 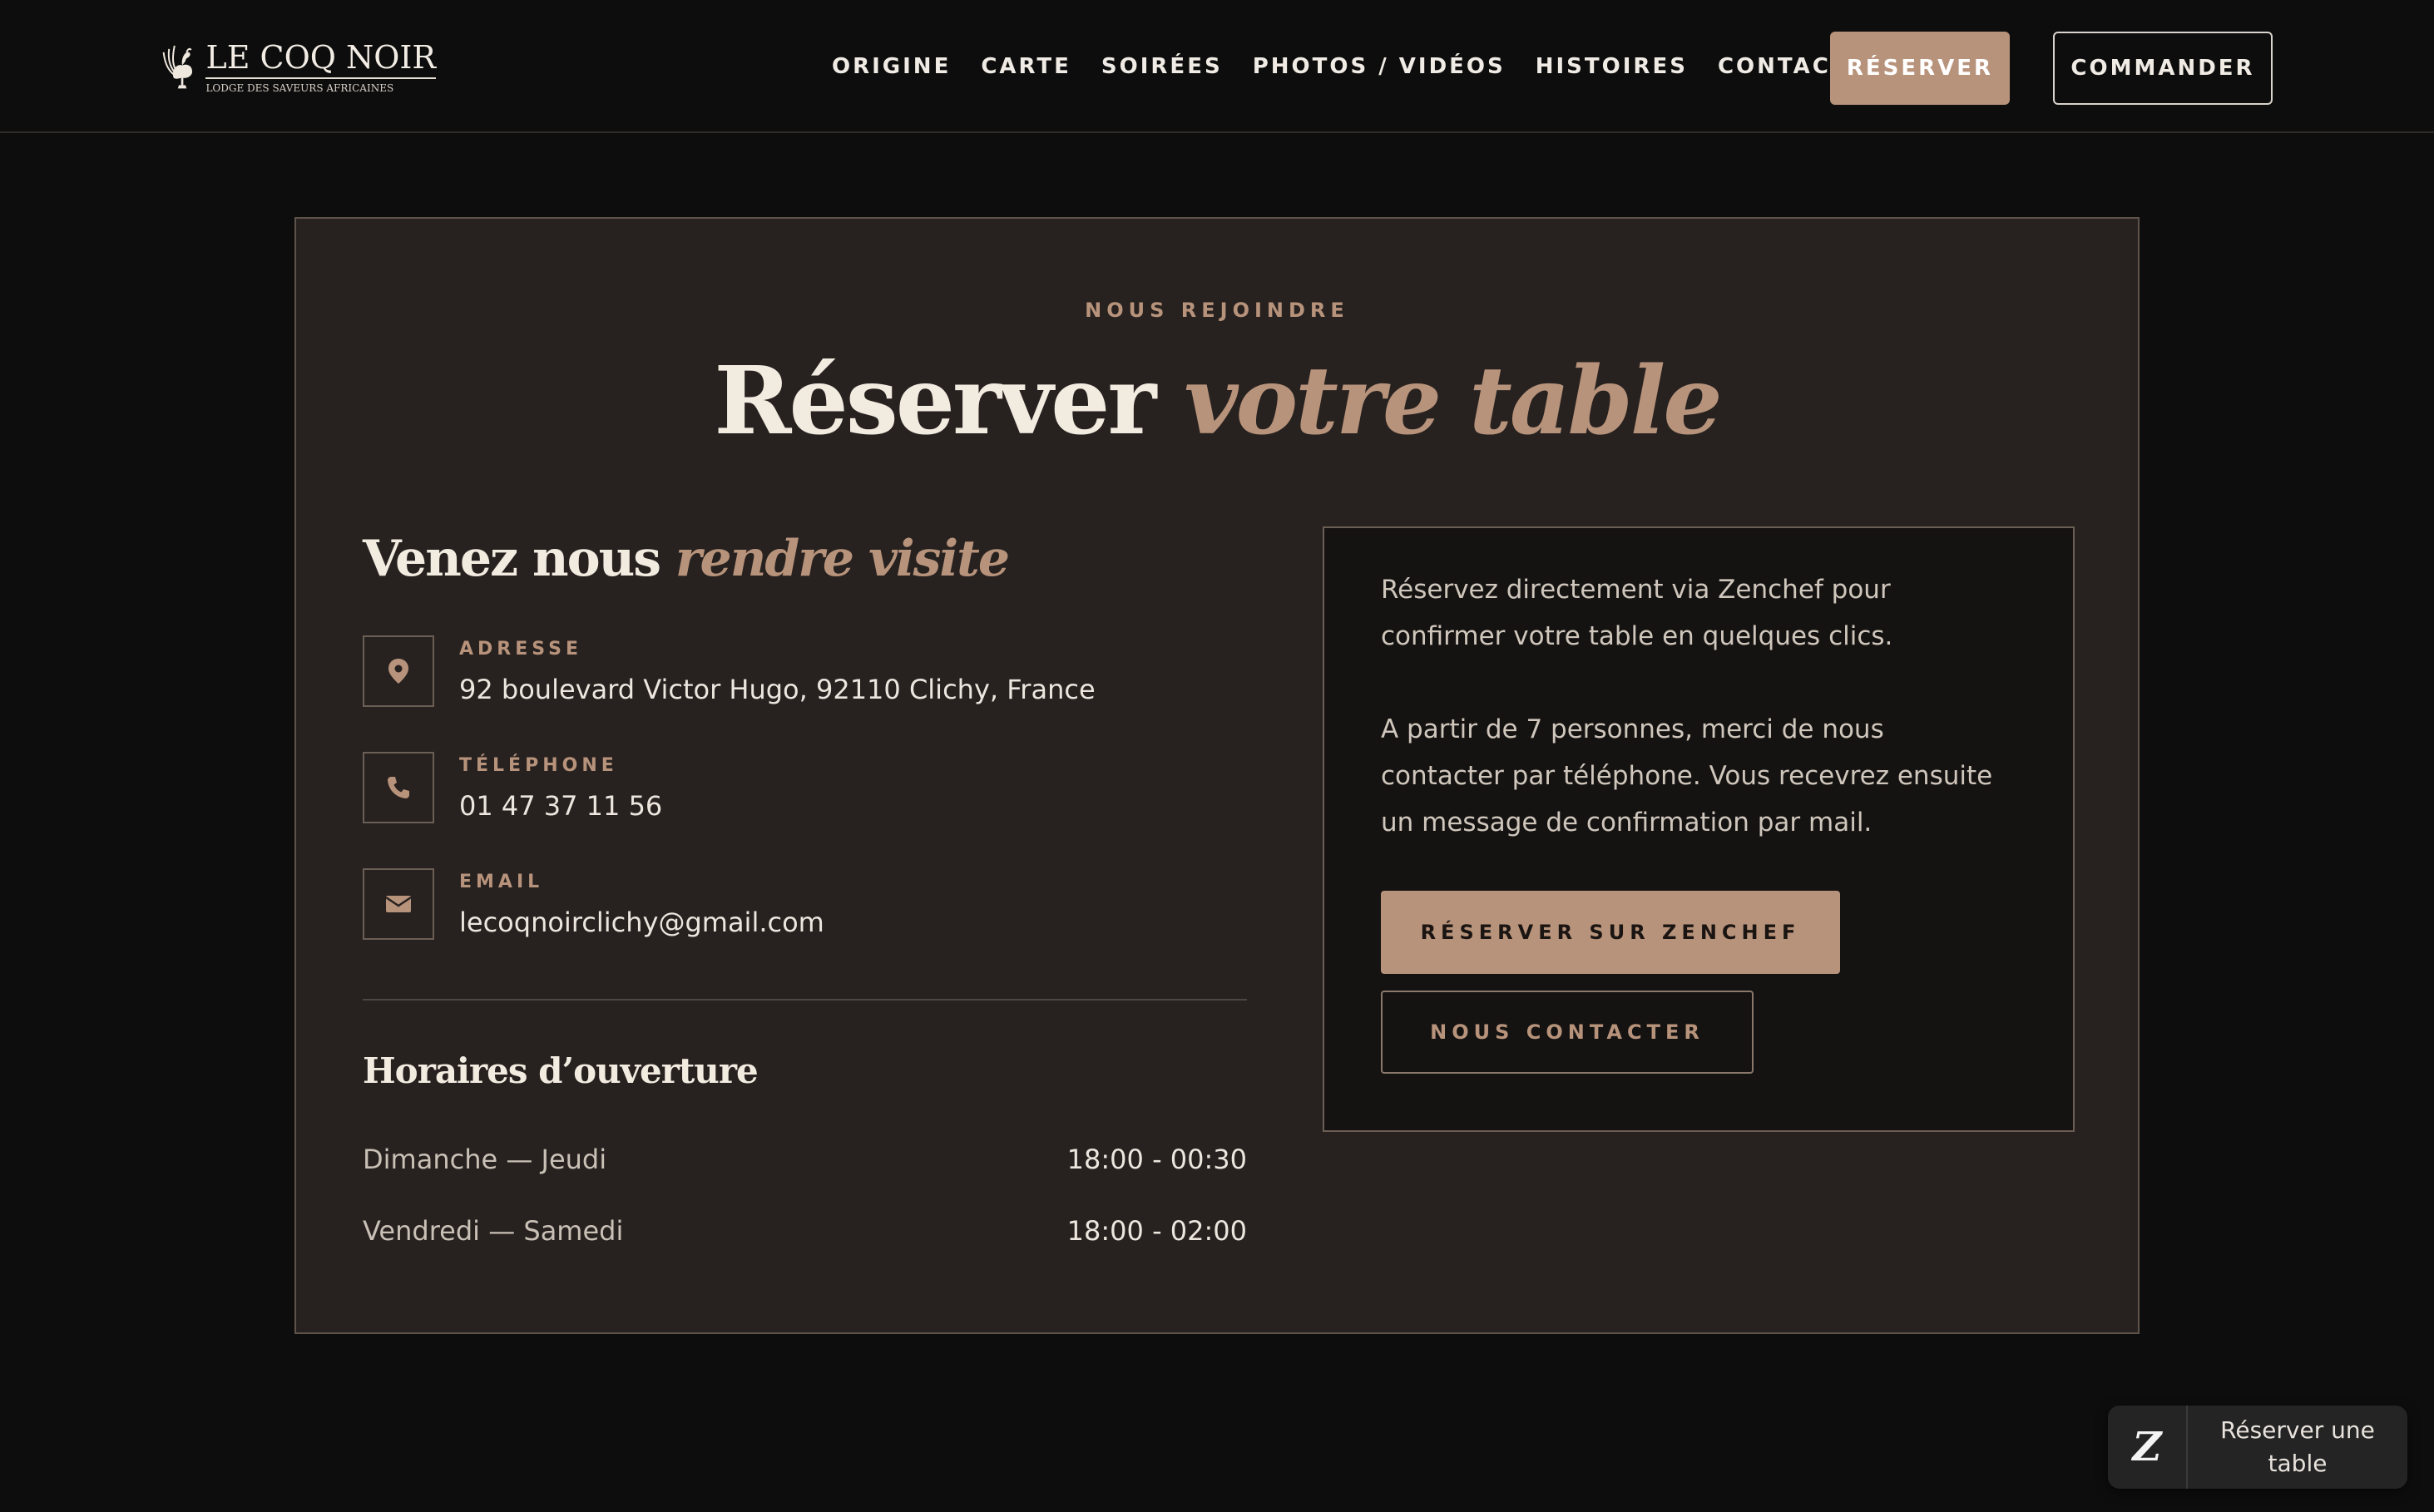 I want to click on phone-label: TÉLÉPHONE, so click(x=538, y=765).